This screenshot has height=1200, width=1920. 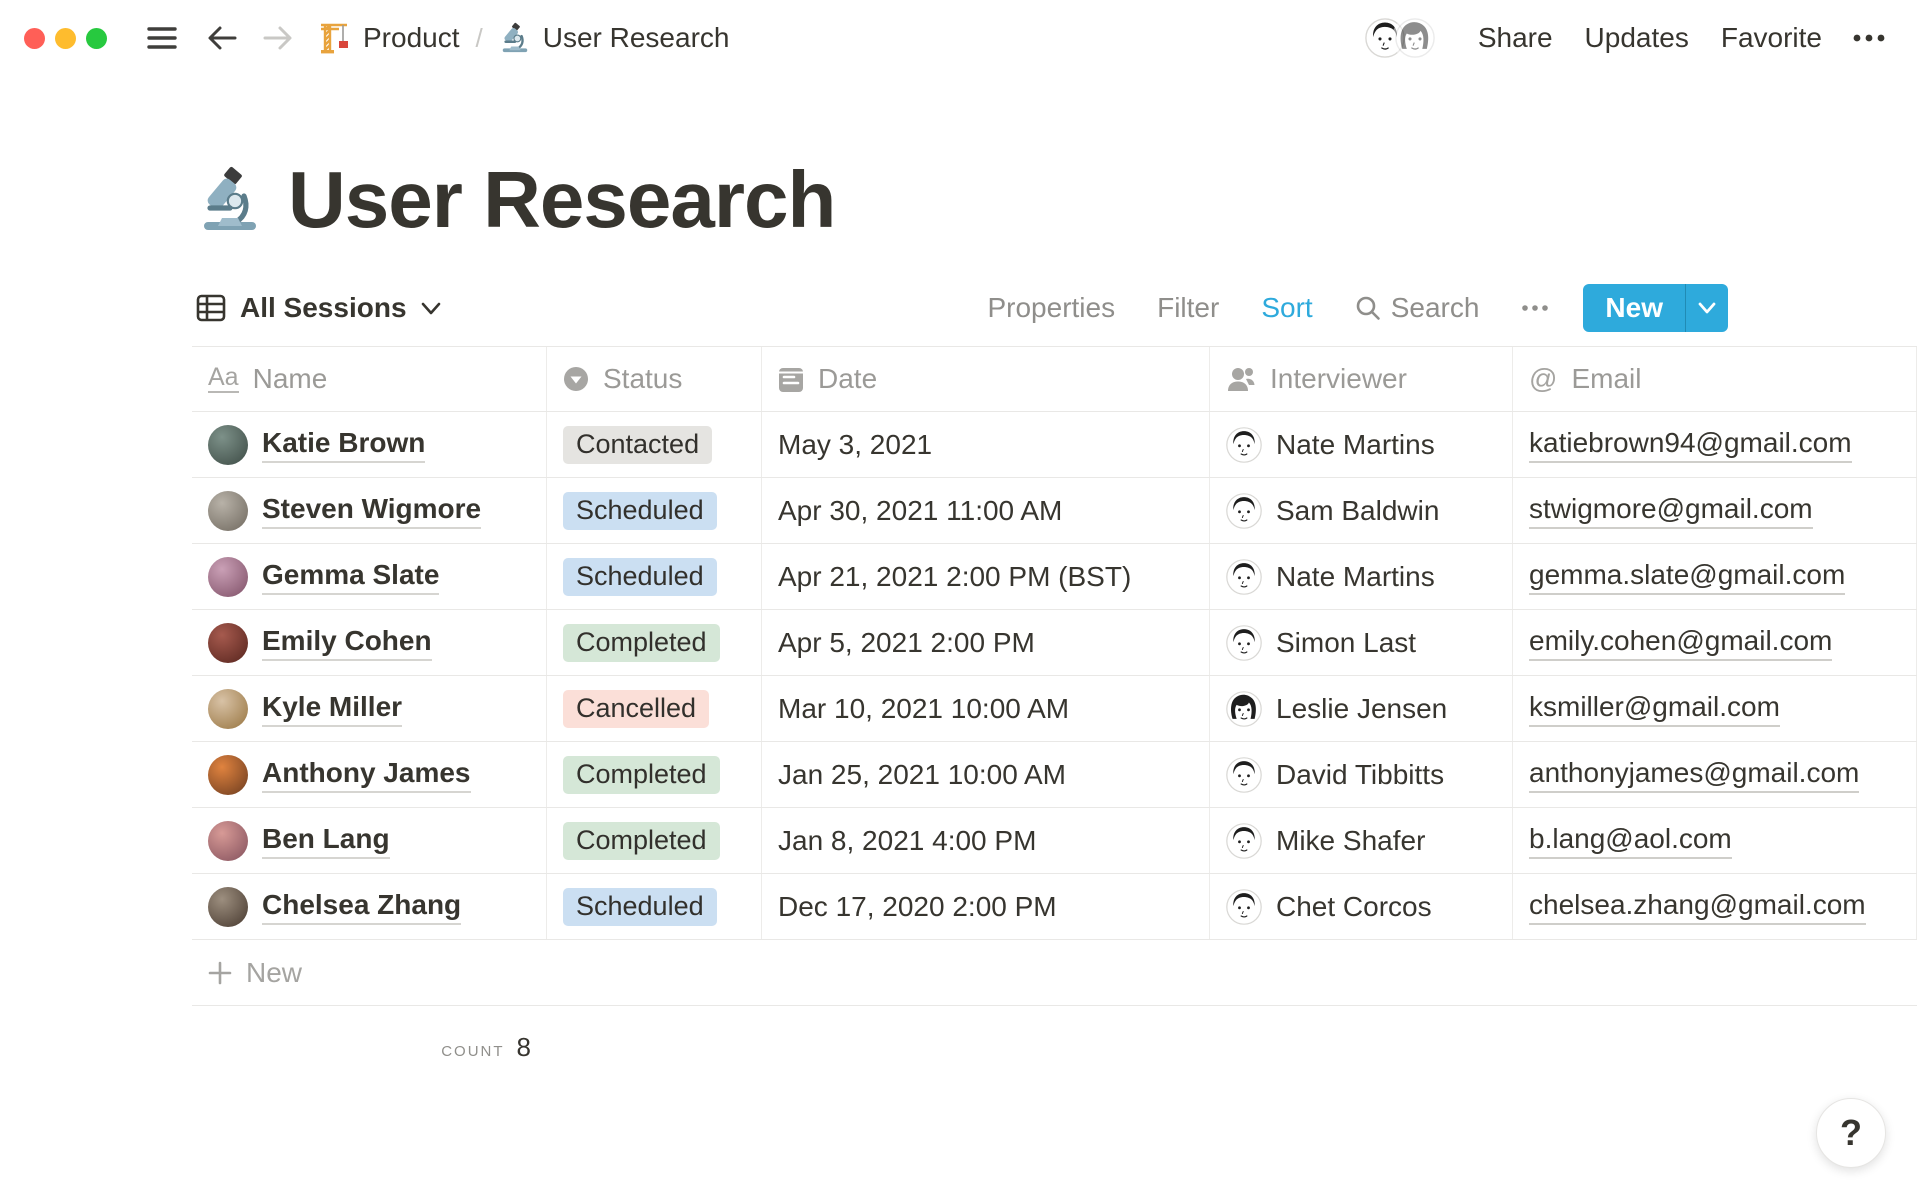 What do you see at coordinates (1697, 907) in the screenshot?
I see `email-link: chelsea.zhang@gmail.com` at bounding box center [1697, 907].